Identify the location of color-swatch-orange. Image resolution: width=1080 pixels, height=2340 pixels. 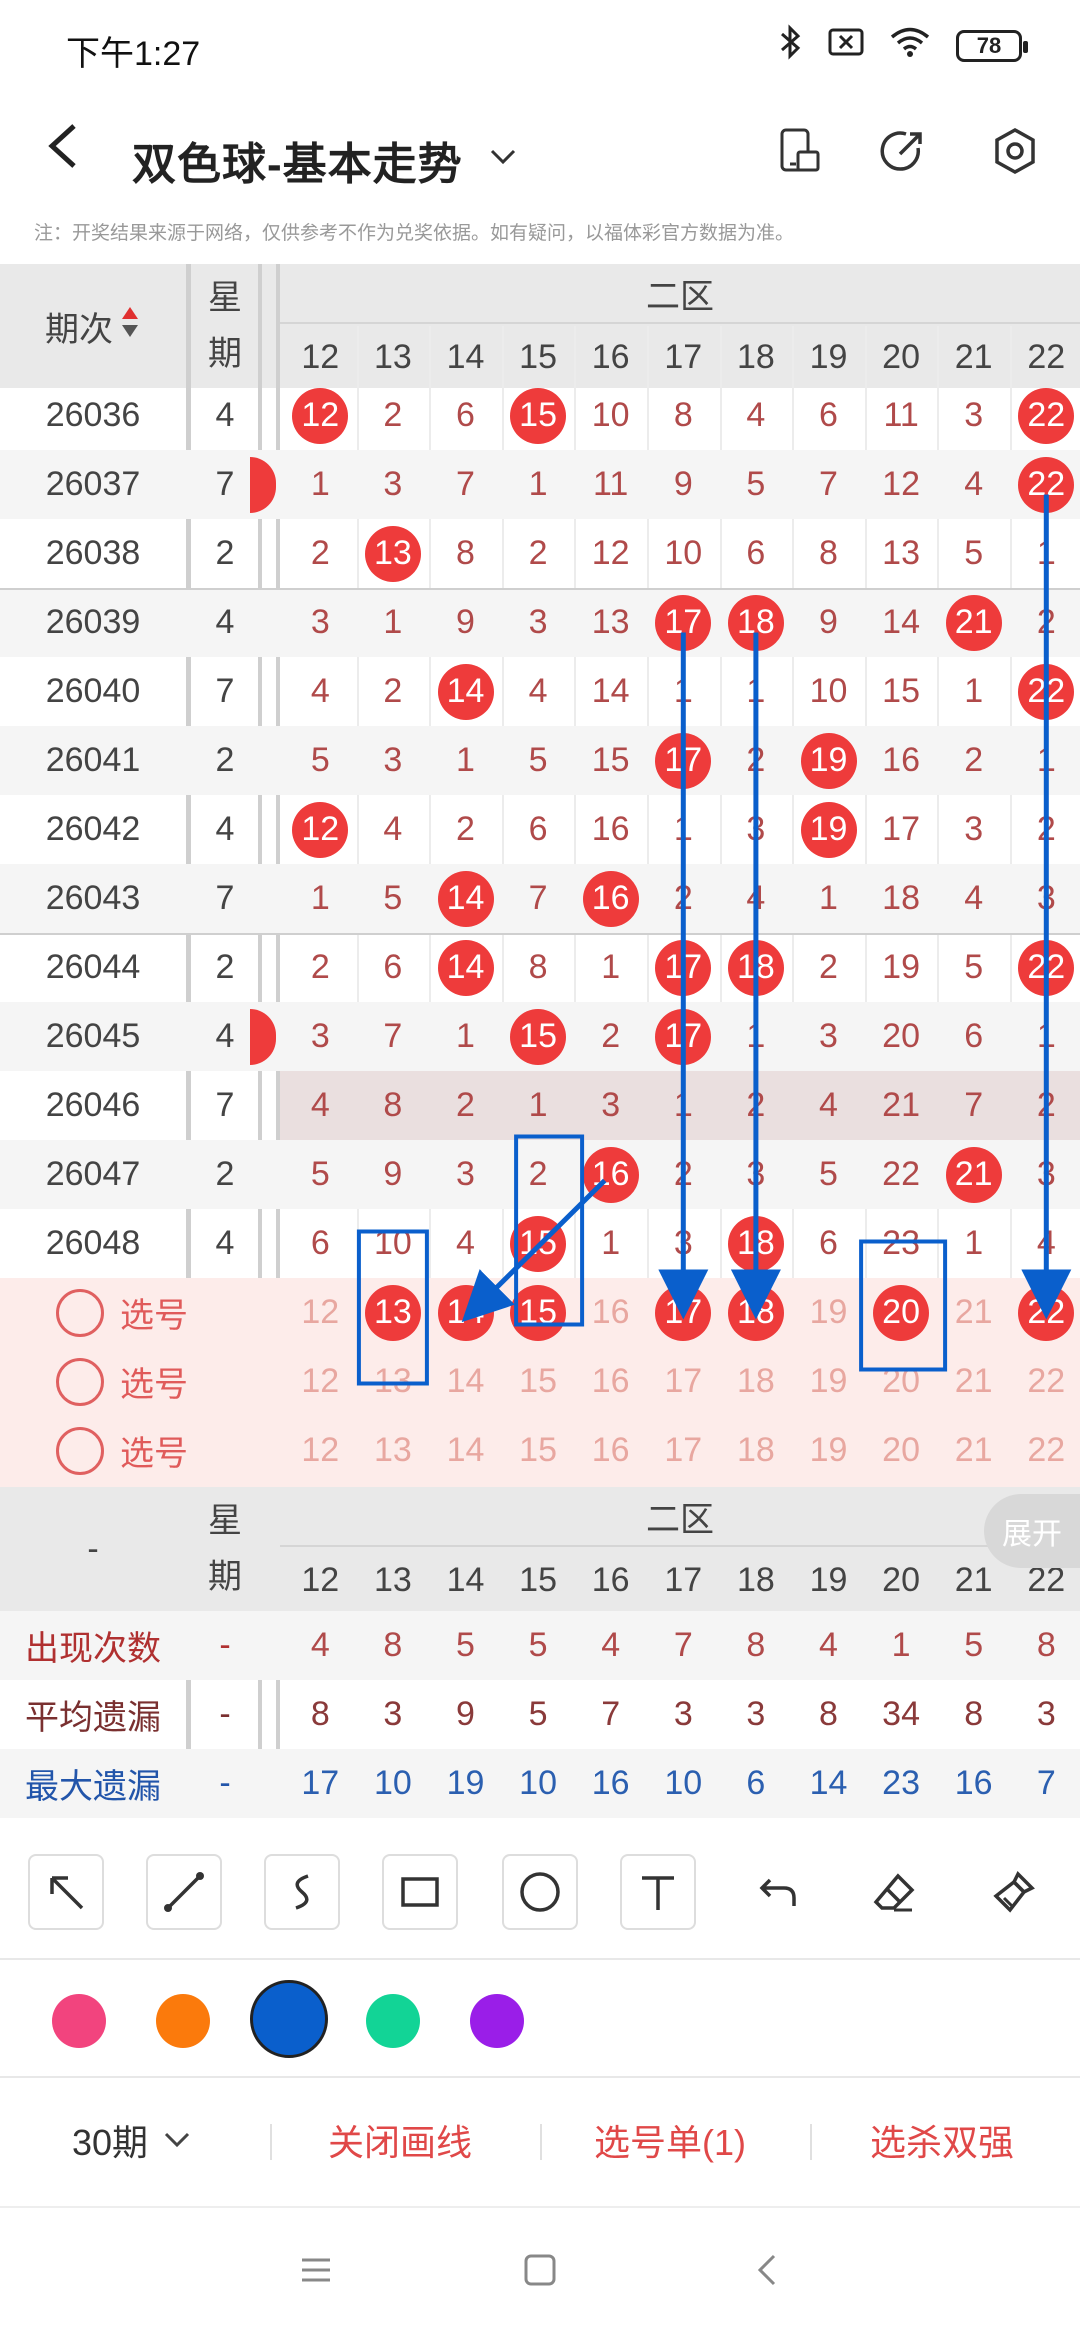
(183, 2021).